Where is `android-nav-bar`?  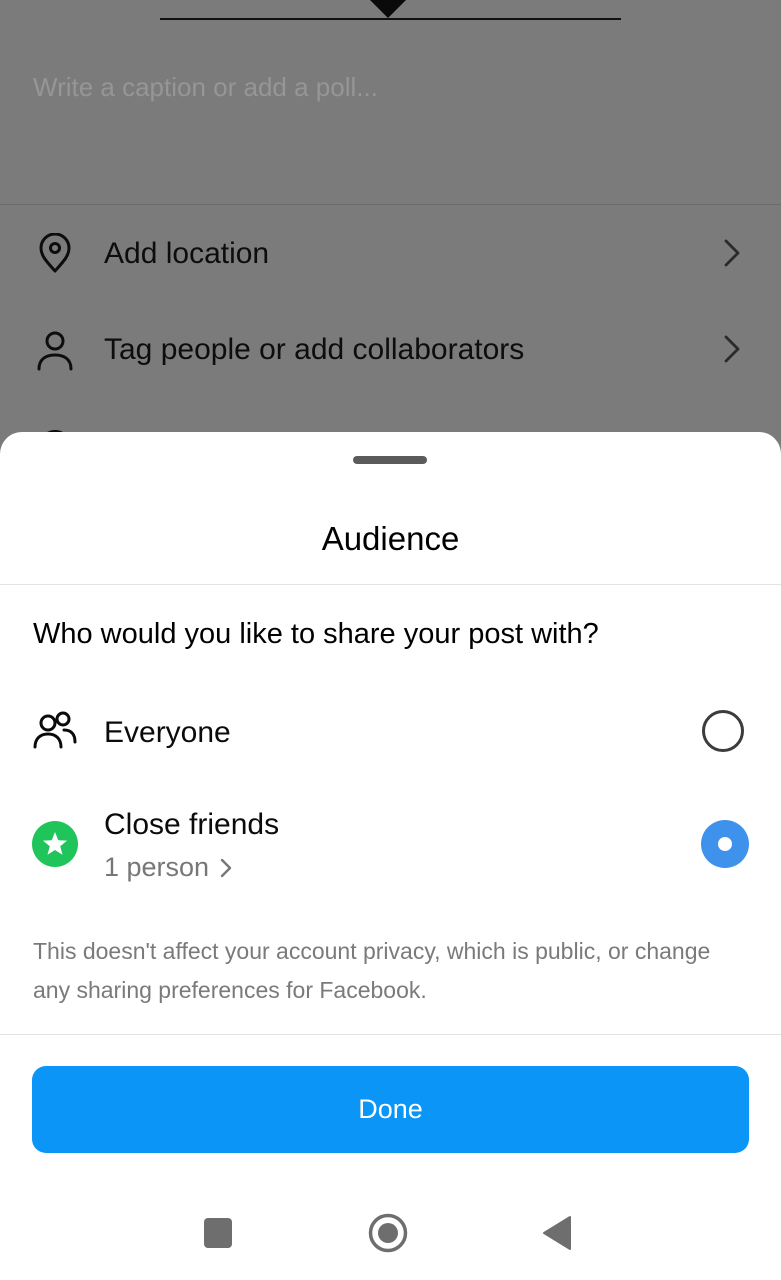 android-nav-bar is located at coordinates (390, 1234).